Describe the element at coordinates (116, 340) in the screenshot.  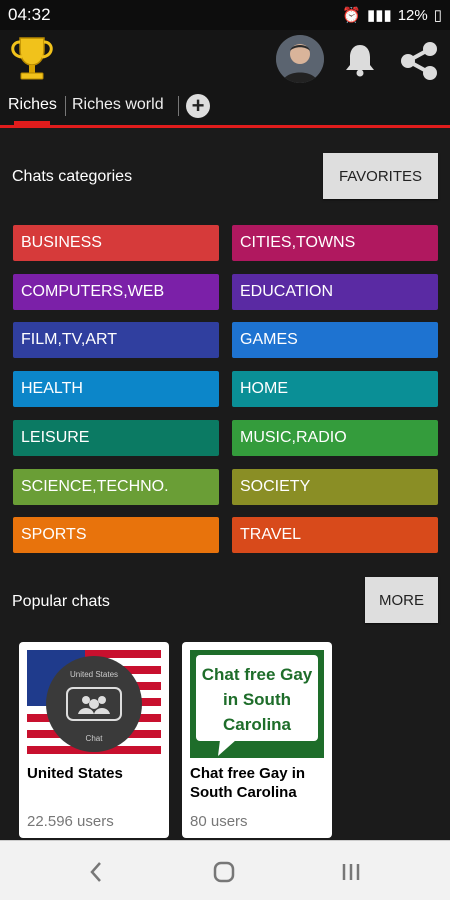
I see `category-button-film-tv-art: FILM,TV,ART` at that location.